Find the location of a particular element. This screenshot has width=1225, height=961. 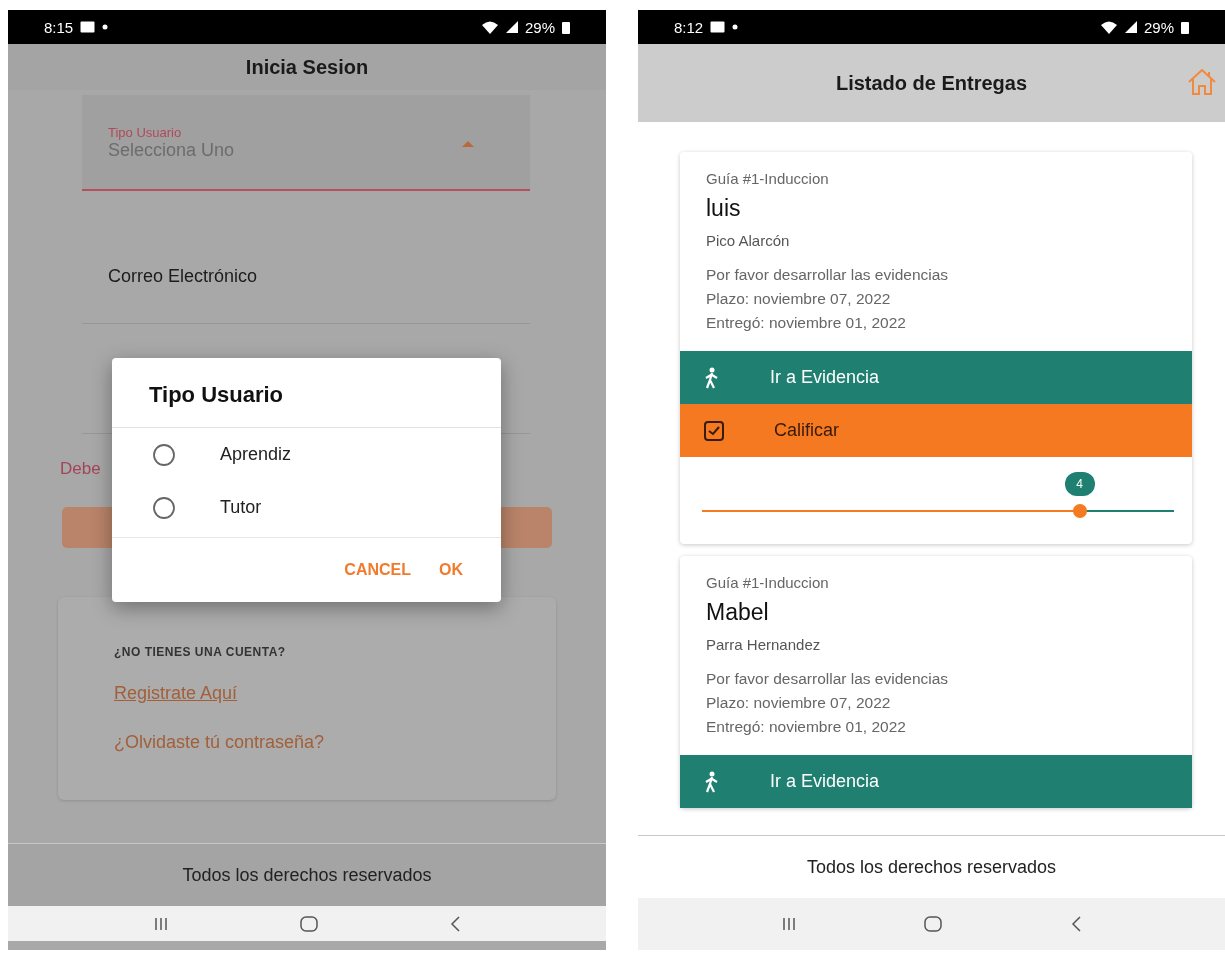

dialog-button: OK is located at coordinates (451, 570).